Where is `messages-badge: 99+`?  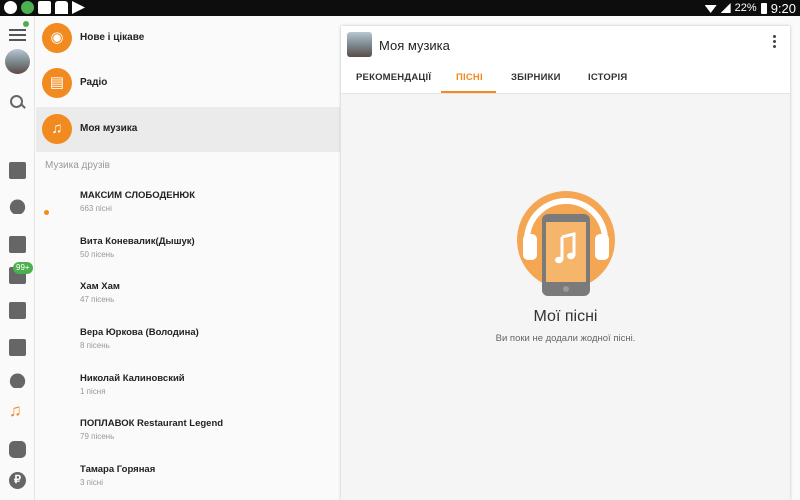 messages-badge: 99+ is located at coordinates (23, 268).